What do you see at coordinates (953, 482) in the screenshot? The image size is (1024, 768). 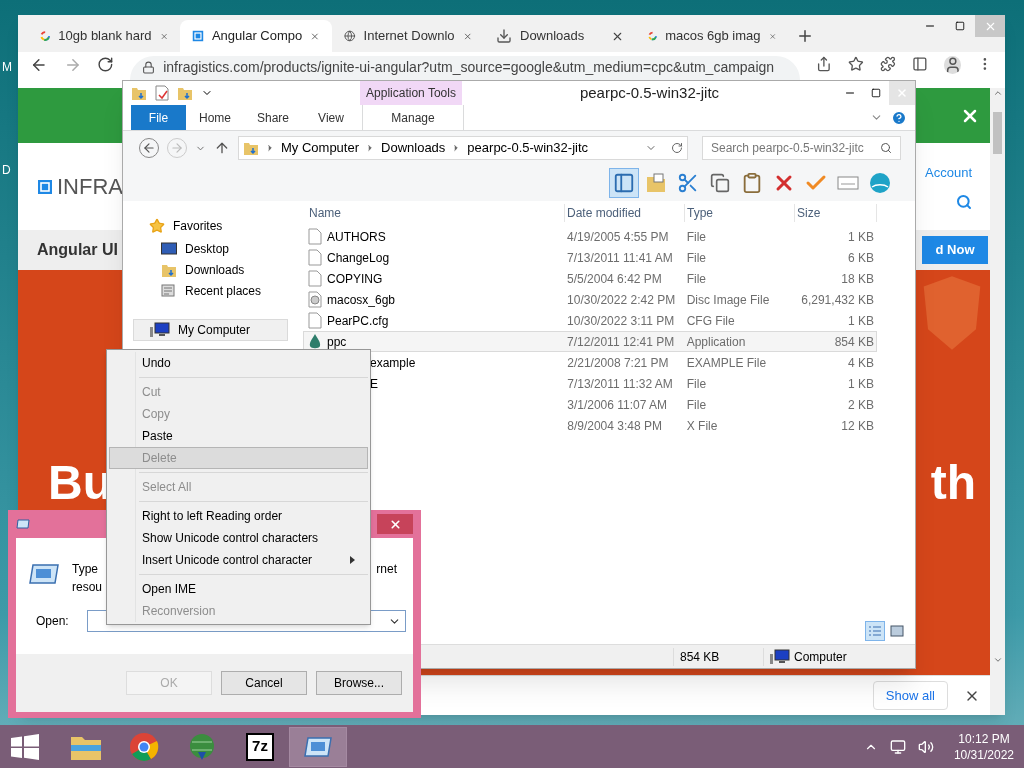 I see `hero-text: th` at bounding box center [953, 482].